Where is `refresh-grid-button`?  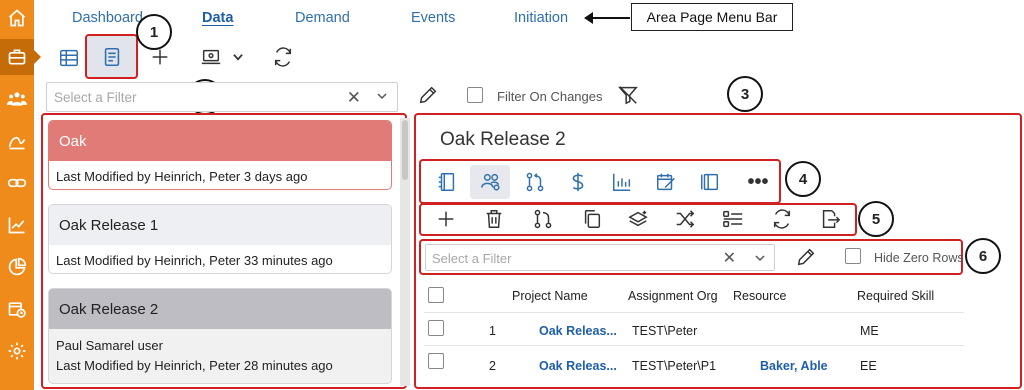 refresh-grid-button is located at coordinates (782, 219).